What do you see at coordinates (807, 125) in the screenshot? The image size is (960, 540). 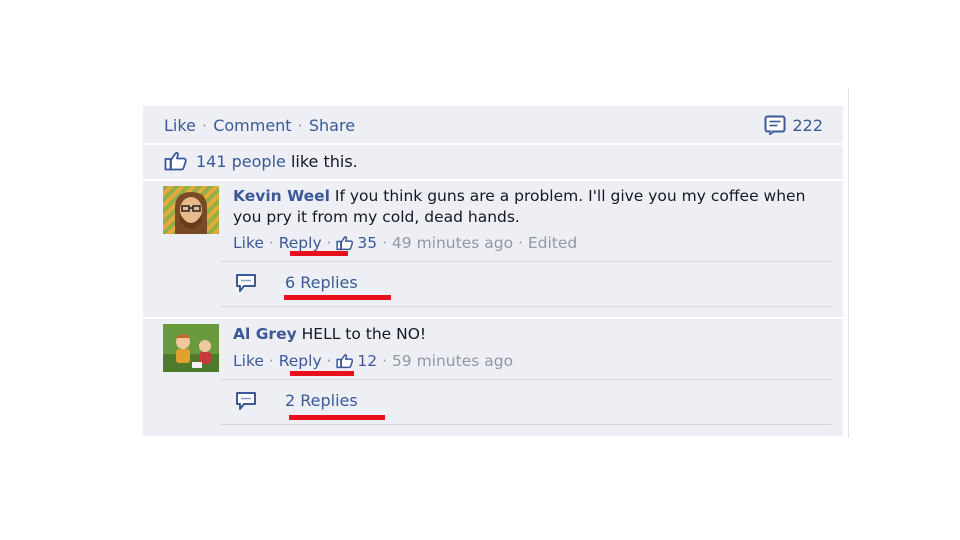 I see `comment-count-value: 222` at bounding box center [807, 125].